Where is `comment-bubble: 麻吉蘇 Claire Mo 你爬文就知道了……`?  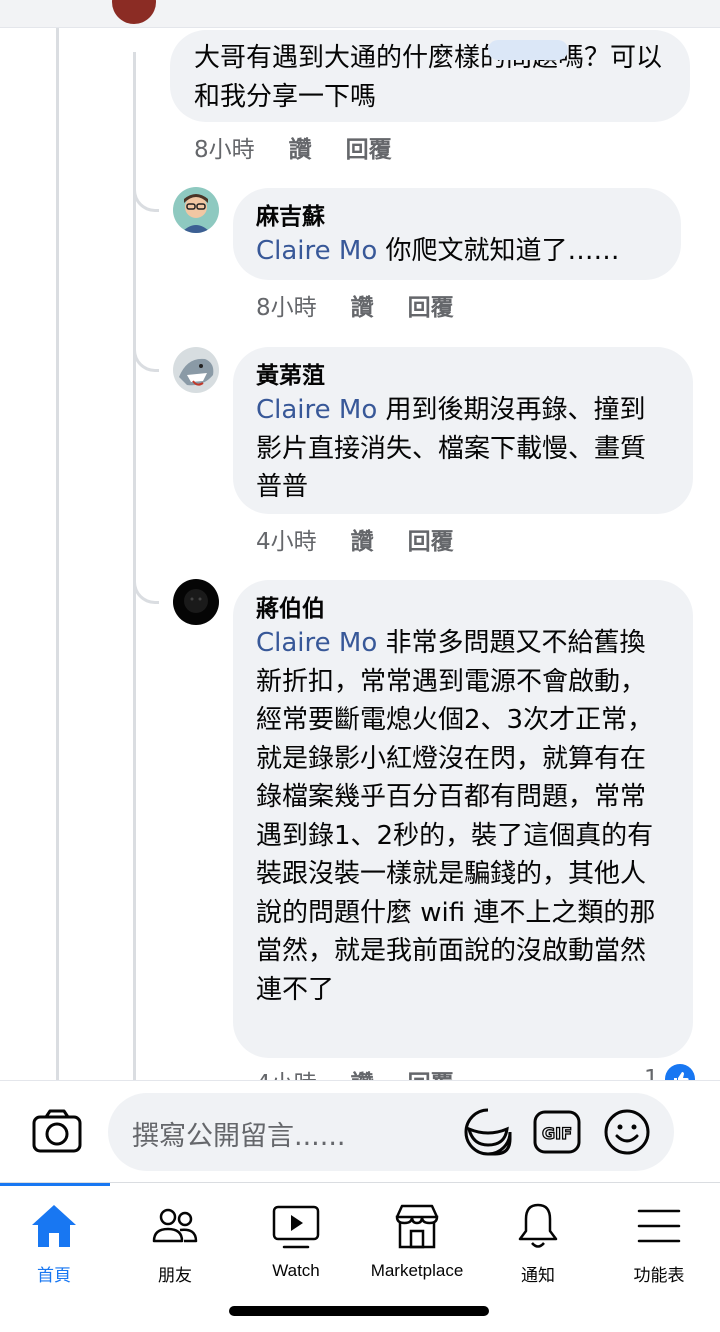
comment-bubble: 麻吉蘇 Claire Mo 你爬文就知道了…… is located at coordinates (457, 234).